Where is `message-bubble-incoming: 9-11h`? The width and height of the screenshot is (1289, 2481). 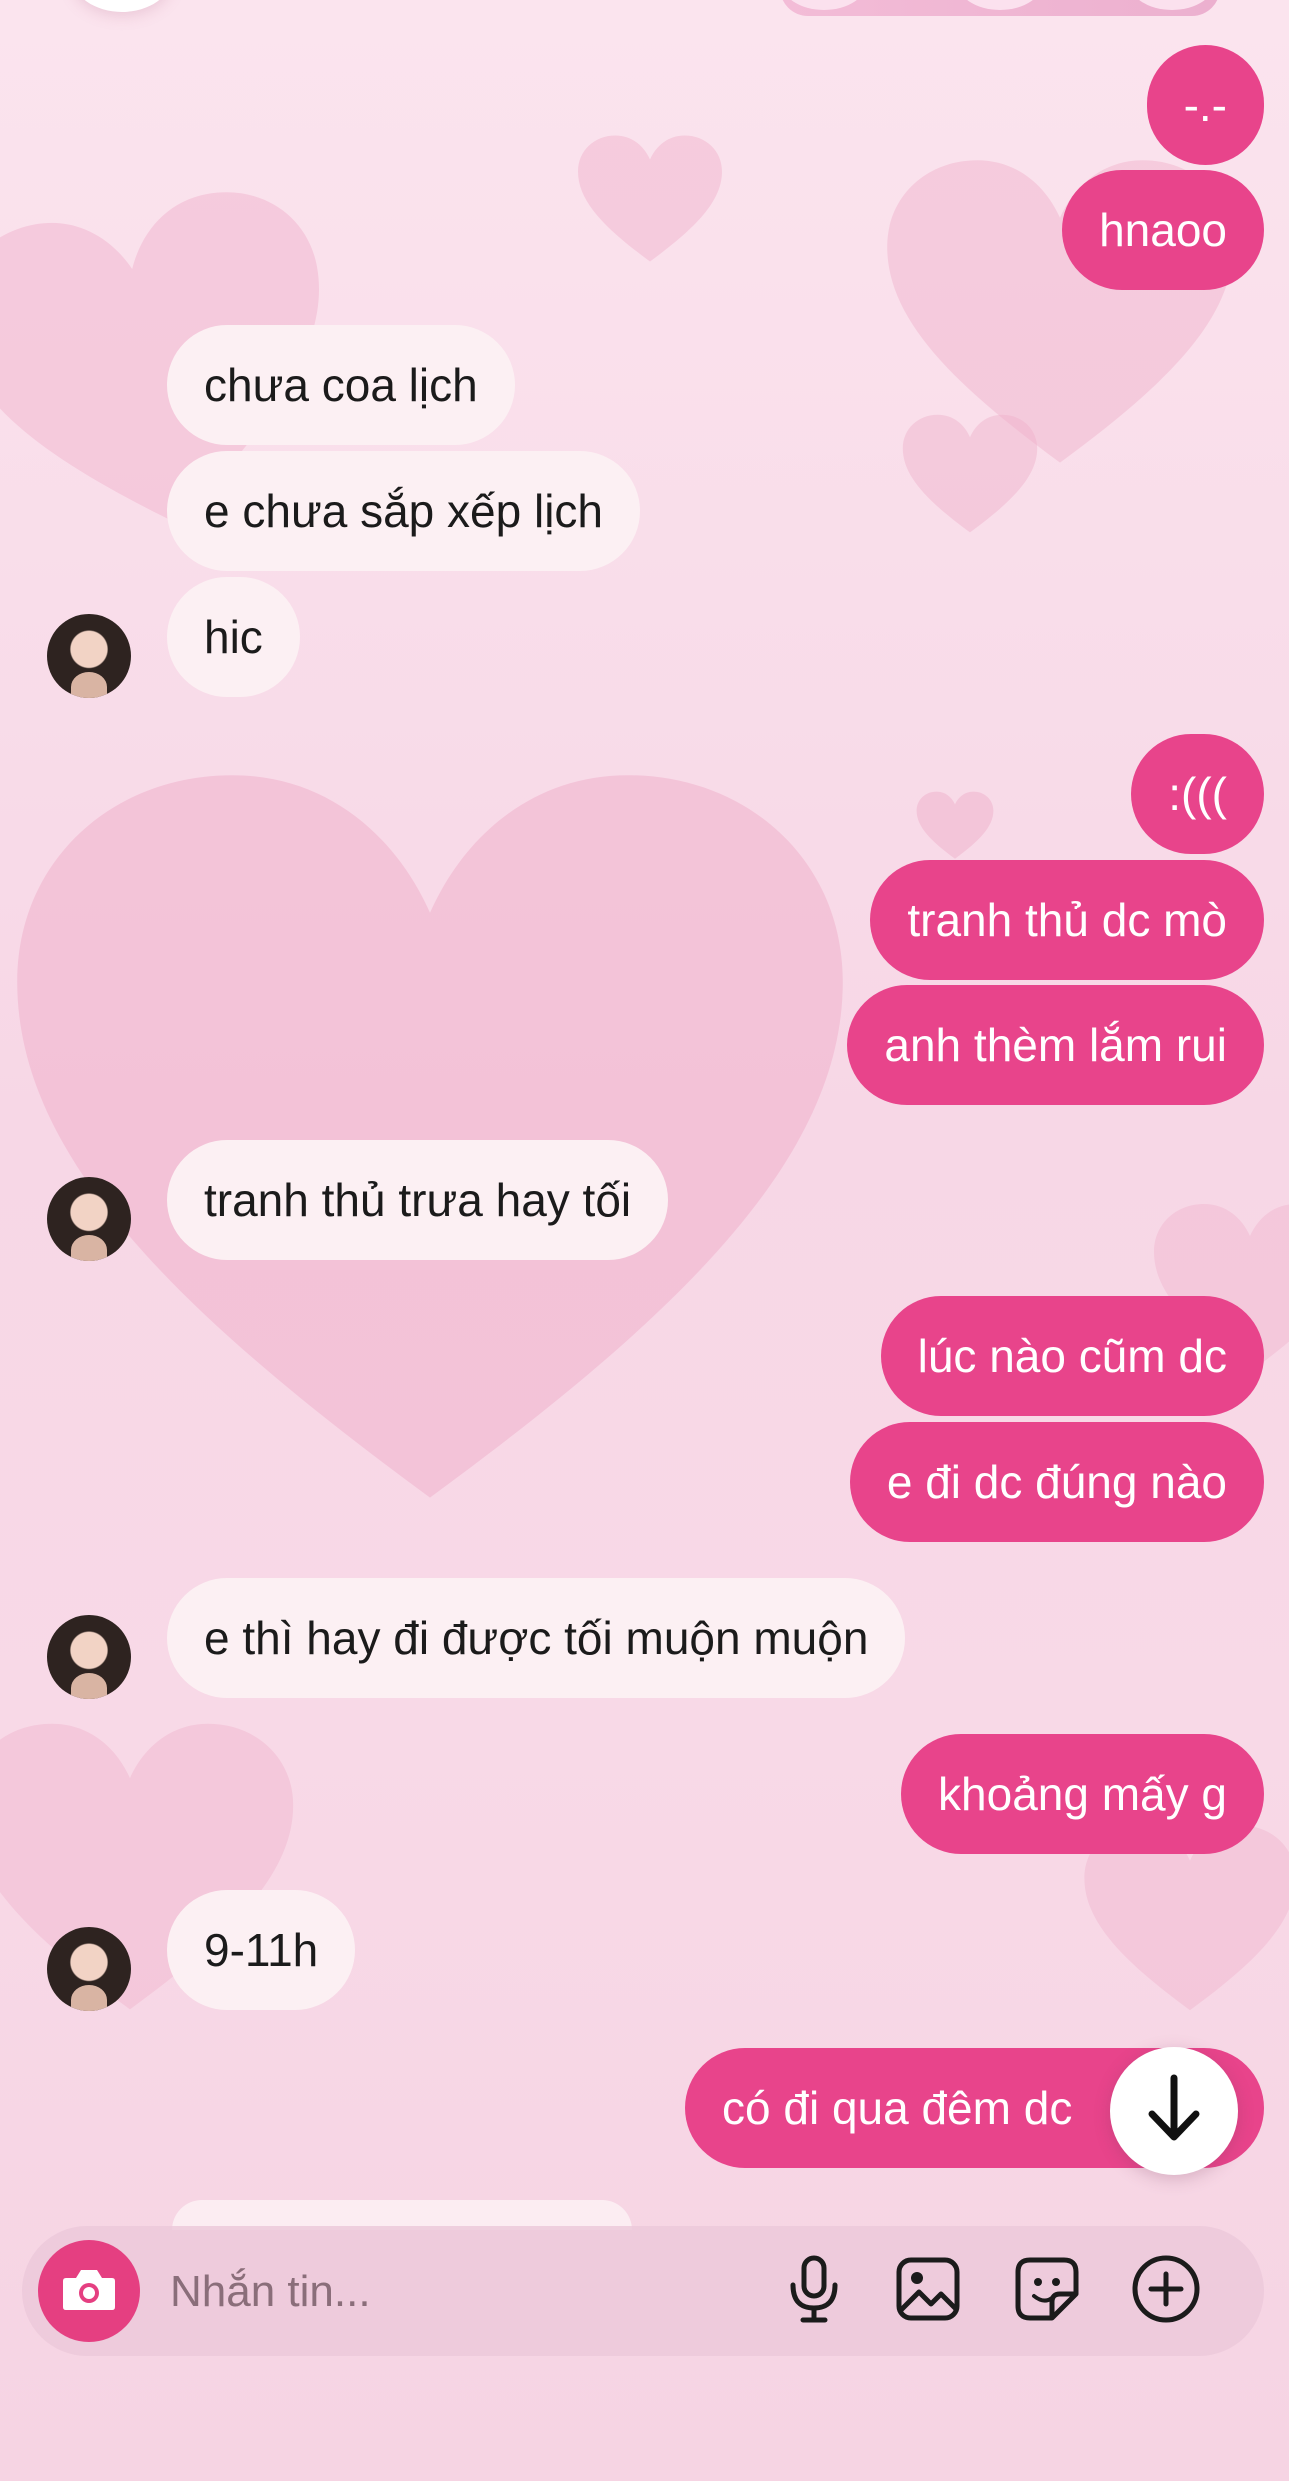 message-bubble-incoming: 9-11h is located at coordinates (261, 1950).